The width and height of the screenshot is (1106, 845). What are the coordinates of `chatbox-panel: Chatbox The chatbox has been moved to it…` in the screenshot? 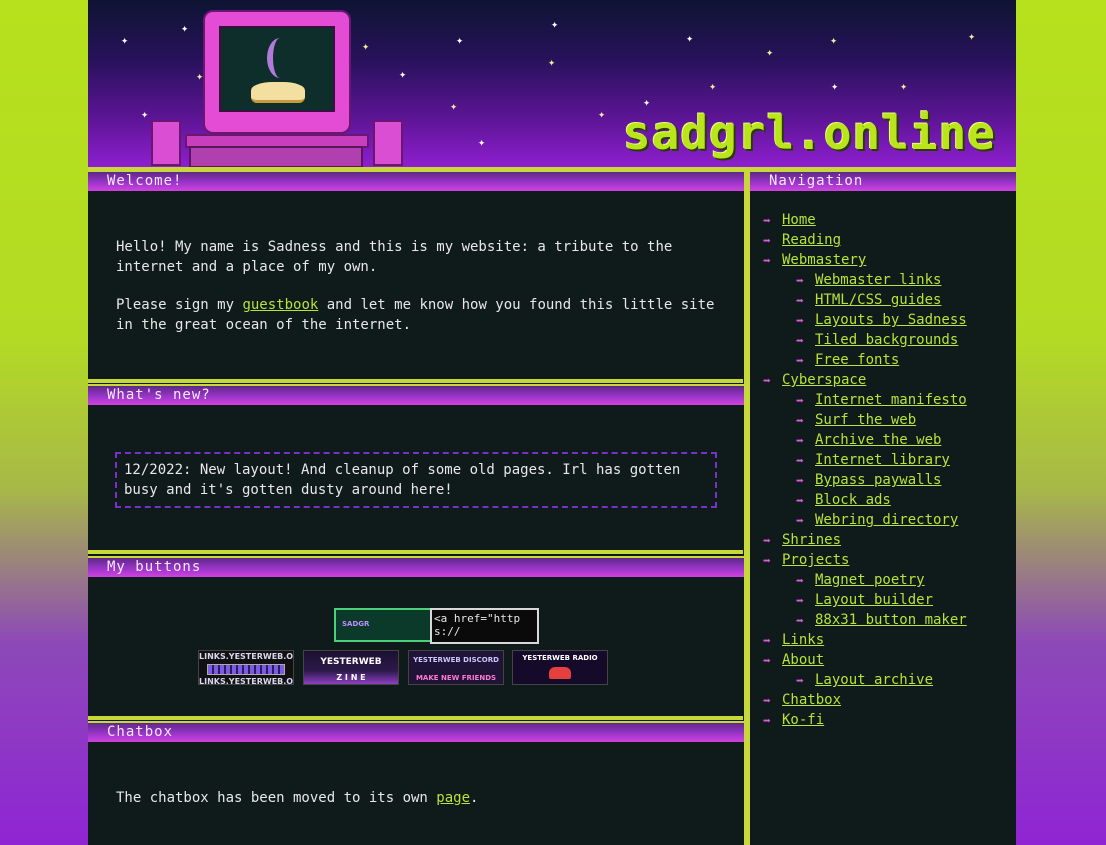 It's located at (416, 783).